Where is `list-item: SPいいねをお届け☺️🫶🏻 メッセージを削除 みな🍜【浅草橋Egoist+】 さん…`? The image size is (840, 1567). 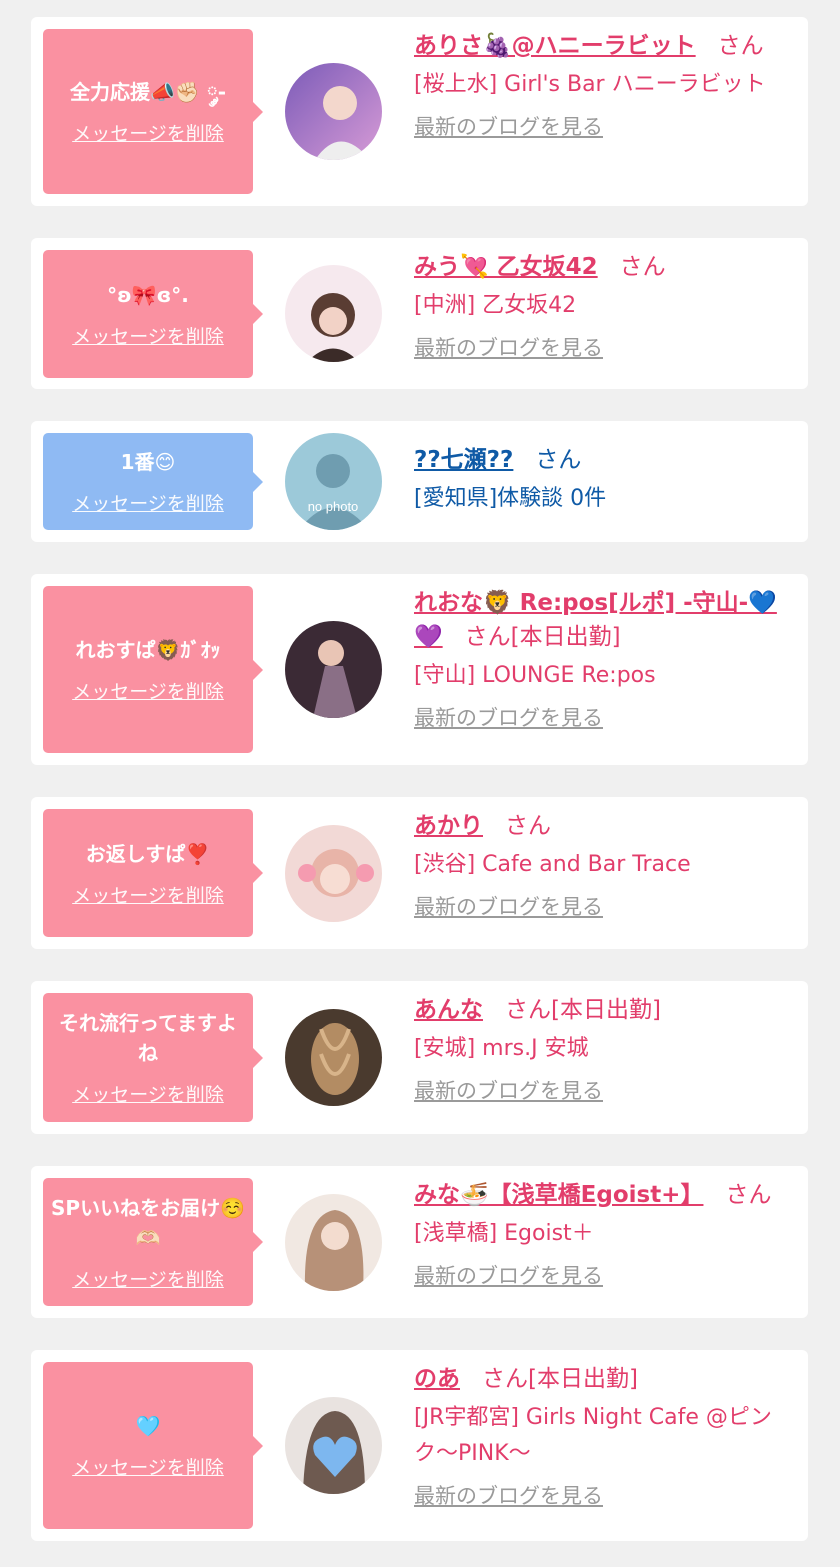
list-item: SPいいねをお届け☺️🫶🏻 メッセージを削除 みな🍜【浅草橋Egoist+】 さん… is located at coordinates (419, 1242).